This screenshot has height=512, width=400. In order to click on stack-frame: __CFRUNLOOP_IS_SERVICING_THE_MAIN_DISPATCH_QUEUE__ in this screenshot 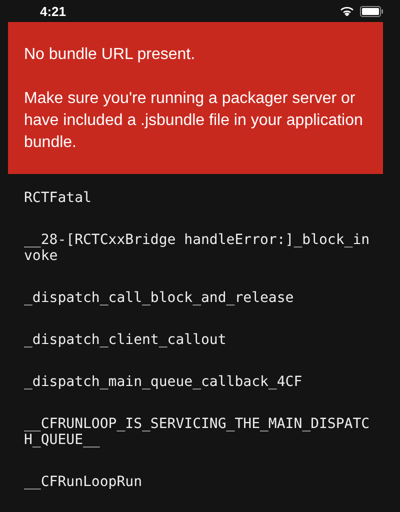, I will do `click(198, 432)`.